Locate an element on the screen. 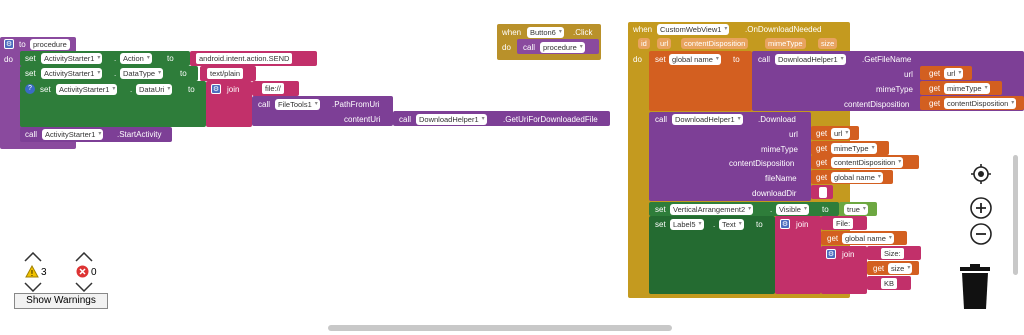  param-content-disposition: contentDisposition is located at coordinates (715, 43).